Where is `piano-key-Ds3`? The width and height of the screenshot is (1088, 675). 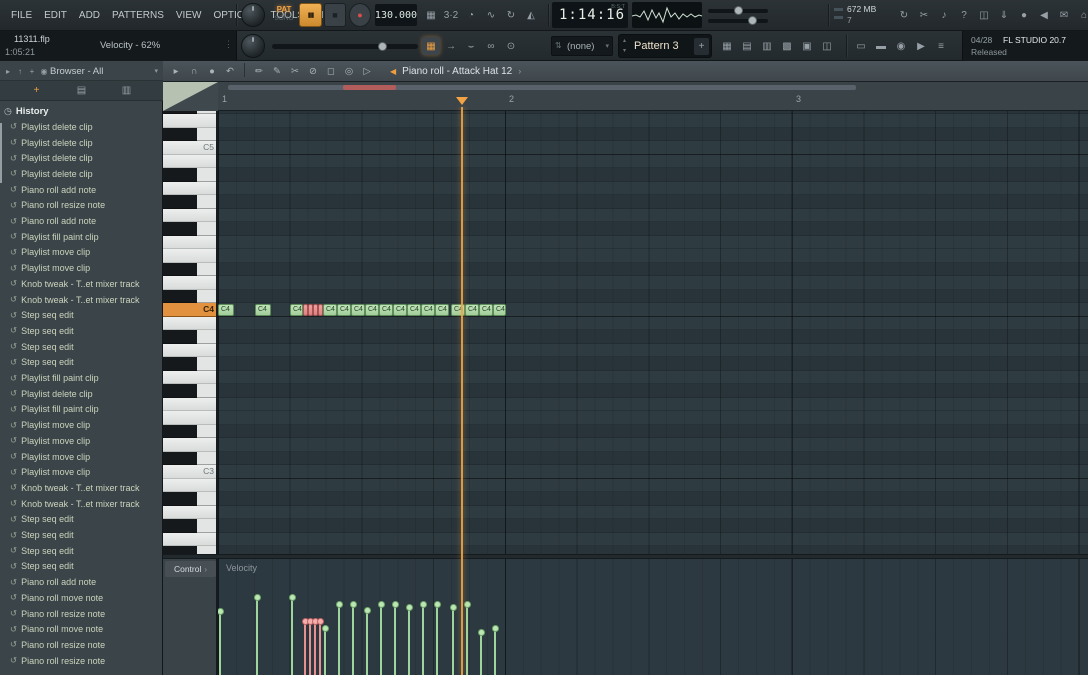 piano-key-Ds3 is located at coordinates (189, 431).